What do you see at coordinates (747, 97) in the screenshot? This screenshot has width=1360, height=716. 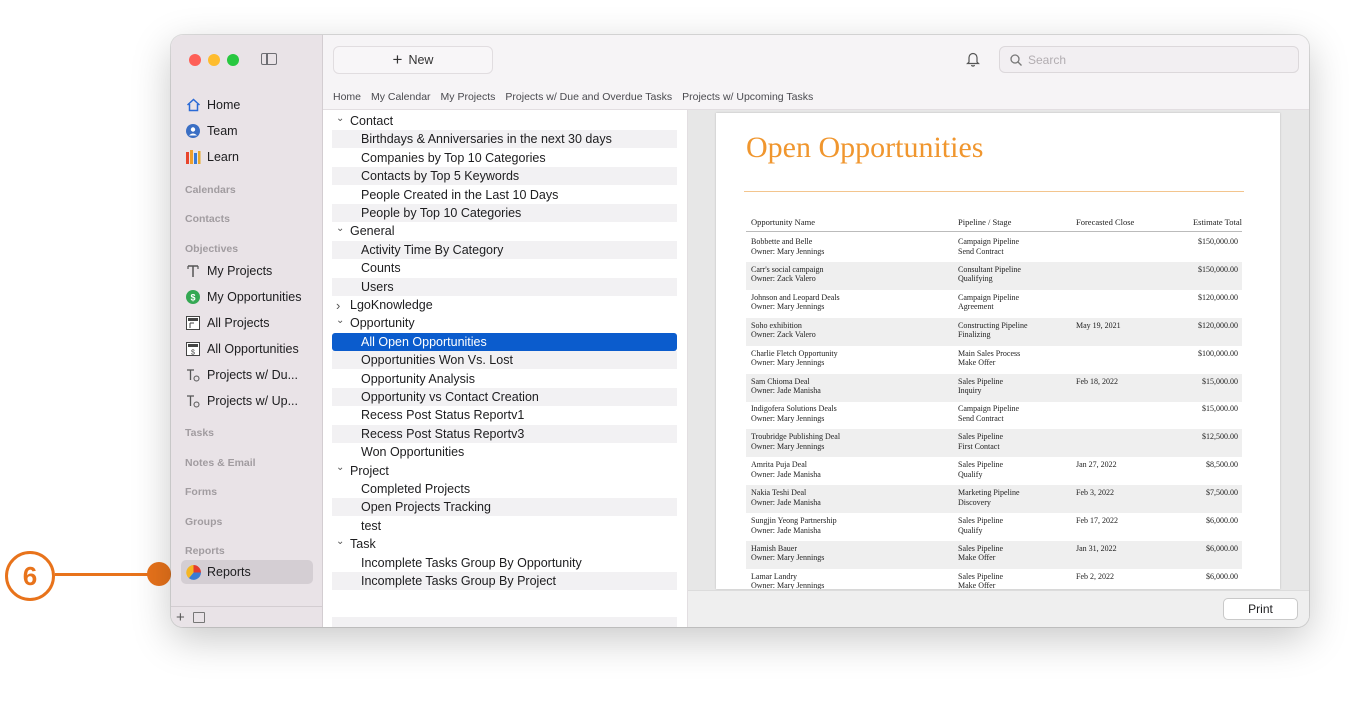 I see `tab-projects-upcoming: Projects w/ Upcoming Tasks` at bounding box center [747, 97].